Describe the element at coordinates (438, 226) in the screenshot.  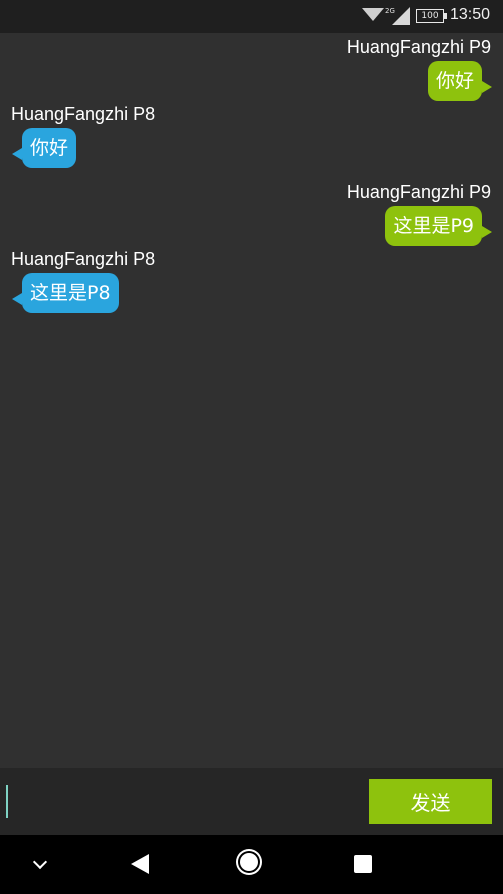
I see `outgoing-message-bubble: 这里是P9` at that location.